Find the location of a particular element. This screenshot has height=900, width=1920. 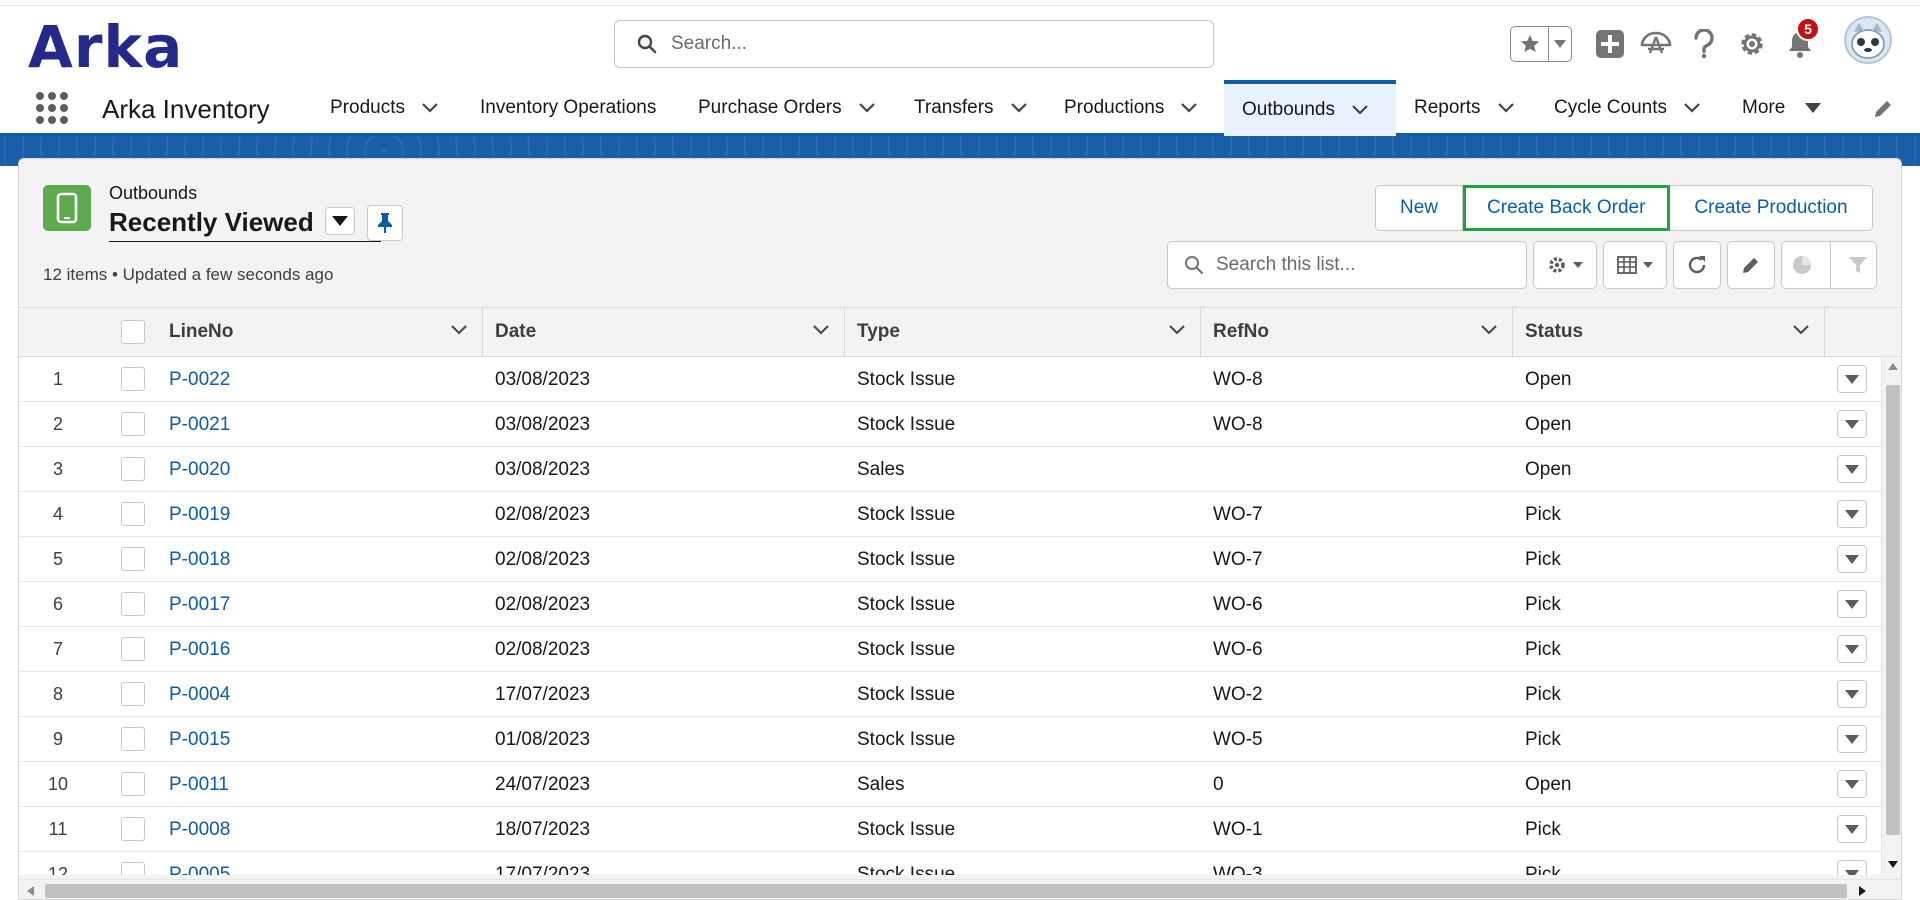

list-search is located at coordinates (1347, 265).